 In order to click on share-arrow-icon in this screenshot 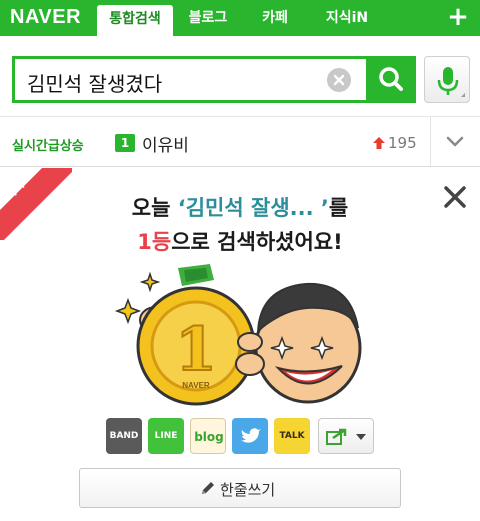, I will do `click(336, 436)`.